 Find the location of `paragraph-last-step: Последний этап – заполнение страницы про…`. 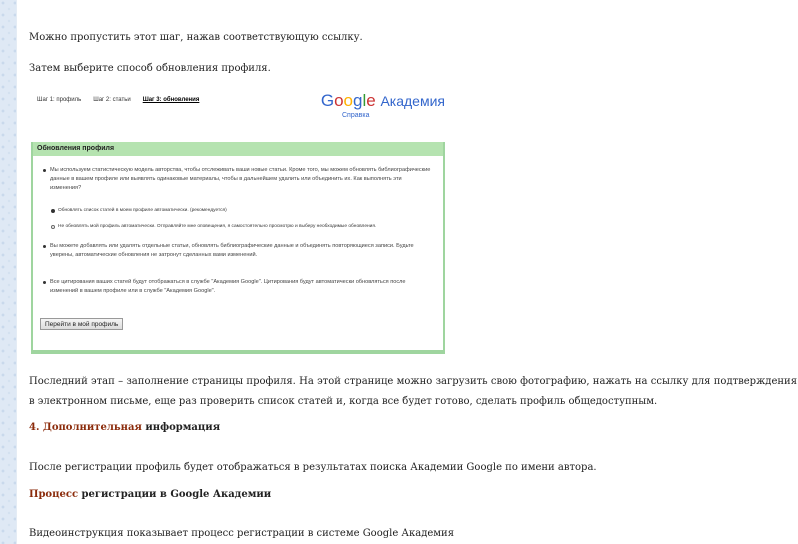

paragraph-last-step: Последний этап – заполнение страницы про… is located at coordinates (413, 391).